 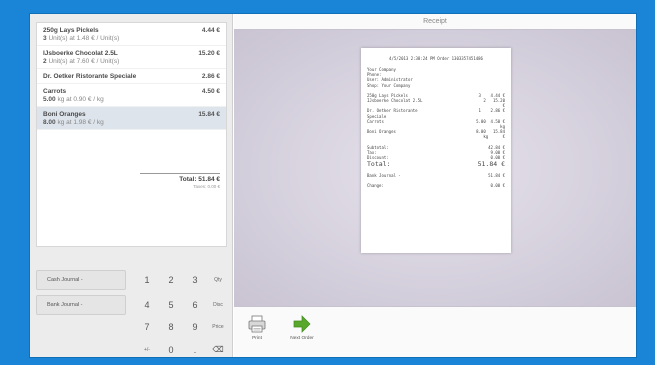 I want to click on order-line: Carrots 5.00 kg at 0.90 € / kg 4.50 €, so click(x=131, y=95).